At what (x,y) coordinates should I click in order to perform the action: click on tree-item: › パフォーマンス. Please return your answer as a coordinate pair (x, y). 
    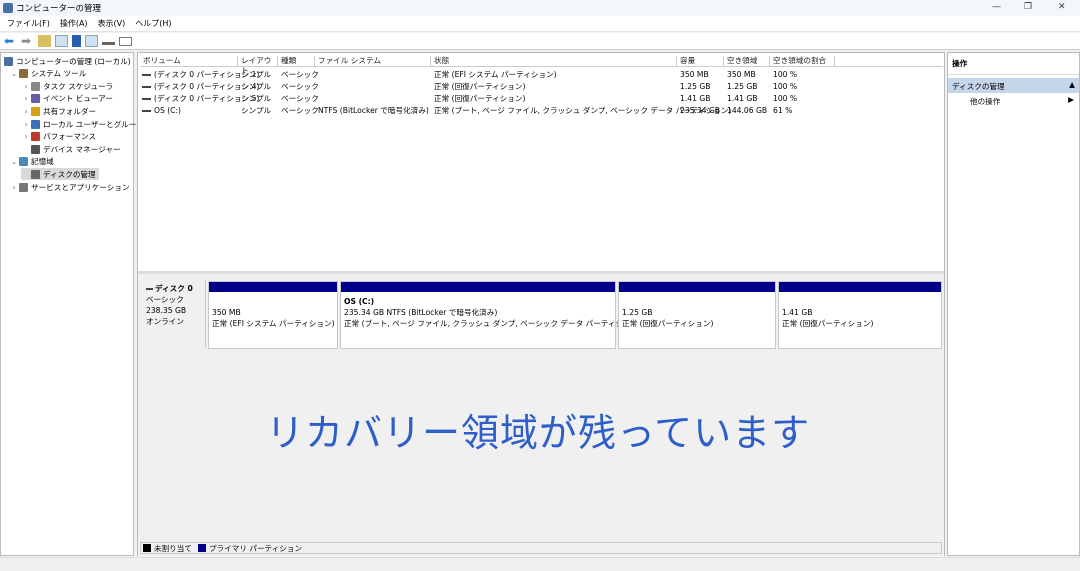
    Looking at the image, I should click on (58, 137).